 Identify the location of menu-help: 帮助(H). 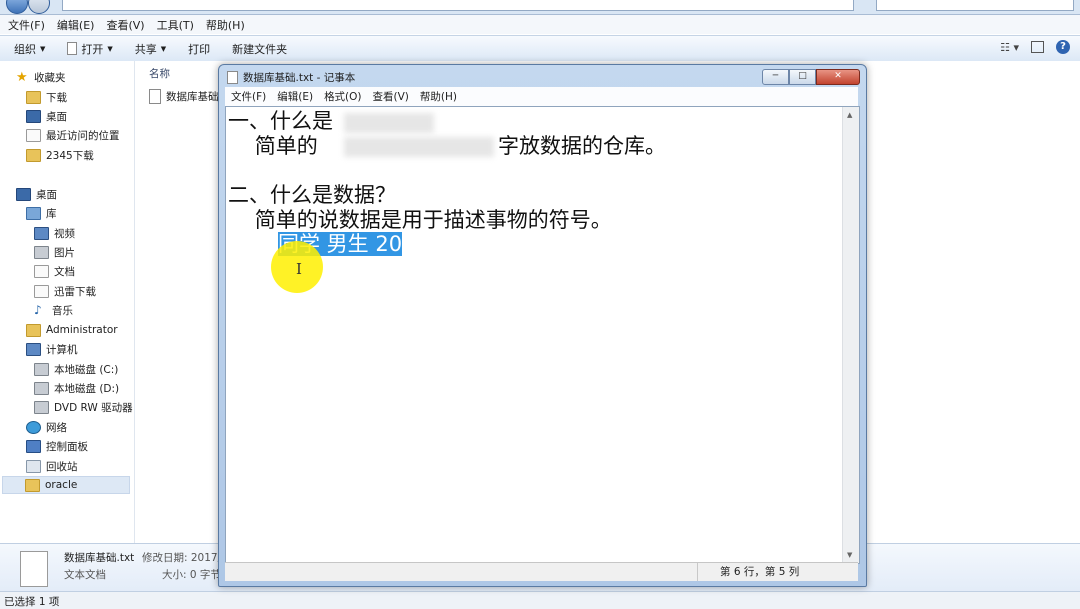
(225, 25).